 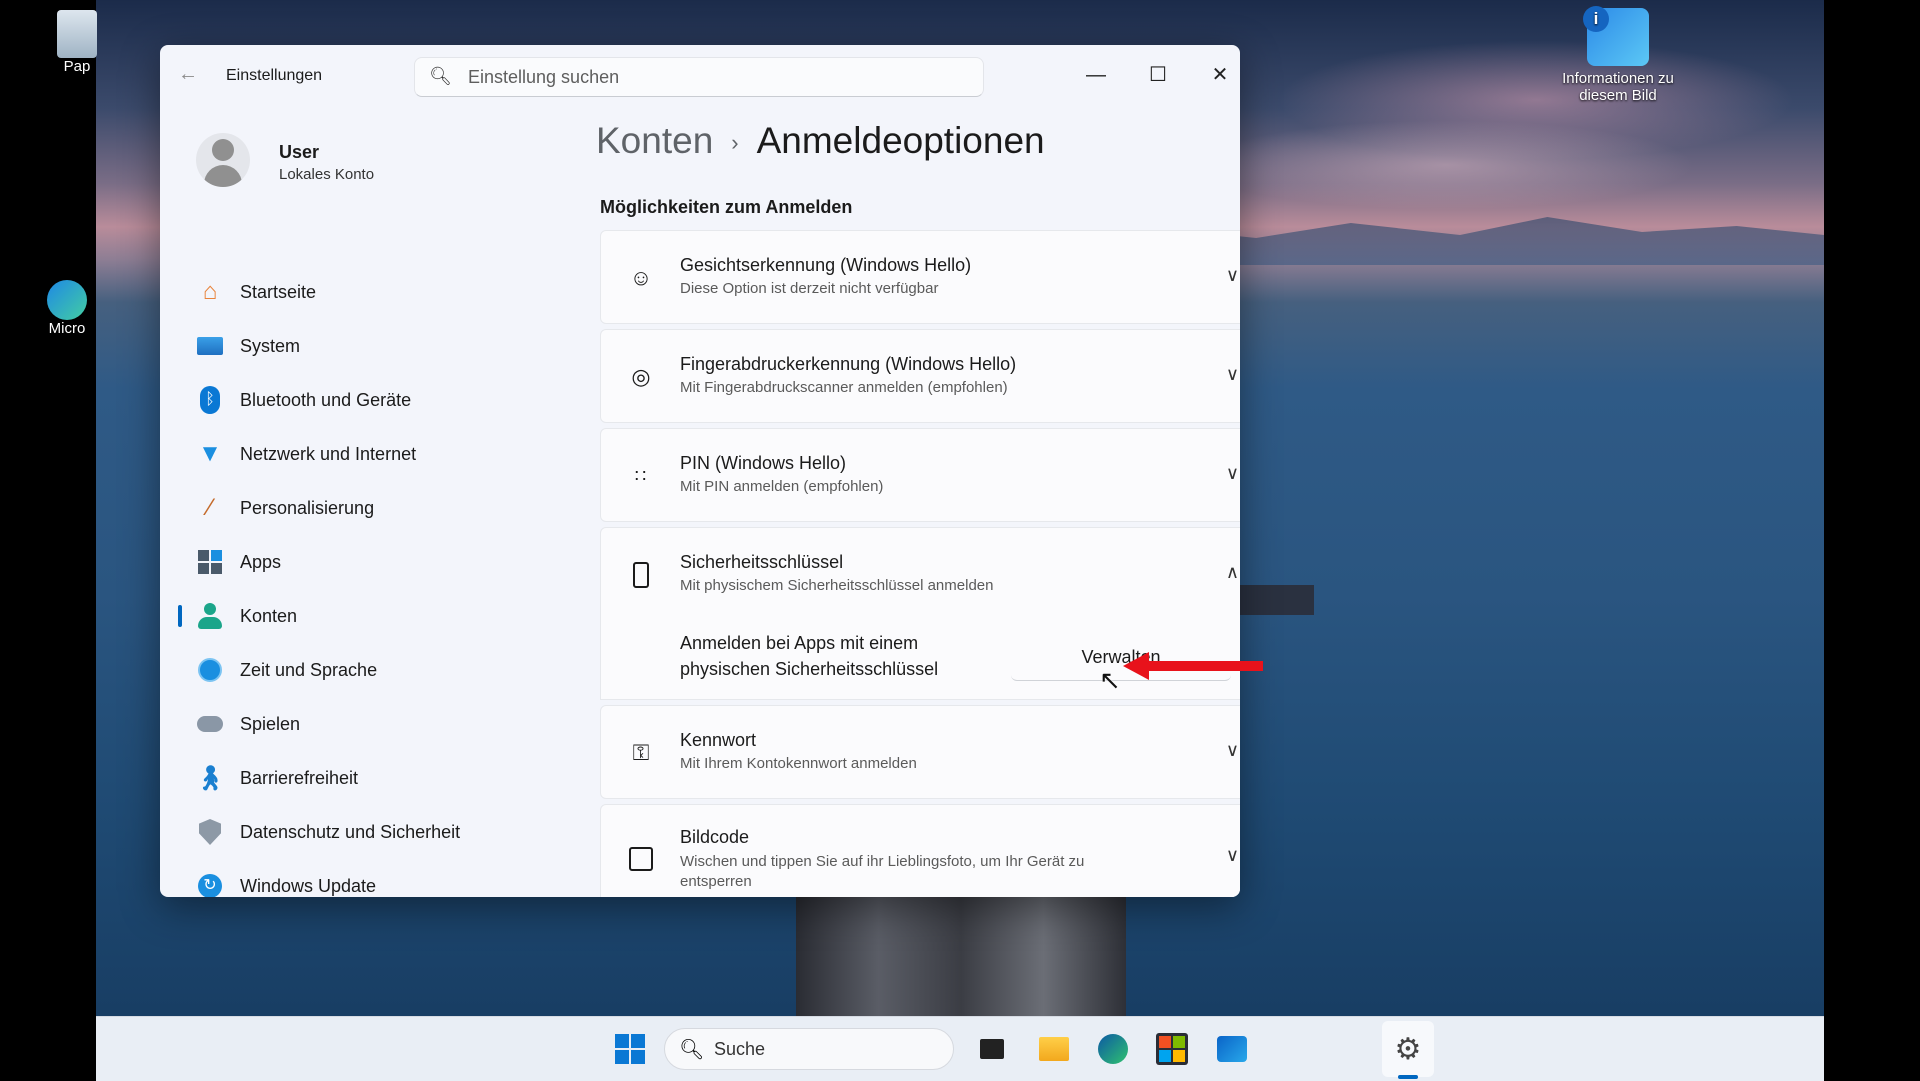 What do you see at coordinates (77, 66) in the screenshot?
I see `desktop-icon-label: Pap` at bounding box center [77, 66].